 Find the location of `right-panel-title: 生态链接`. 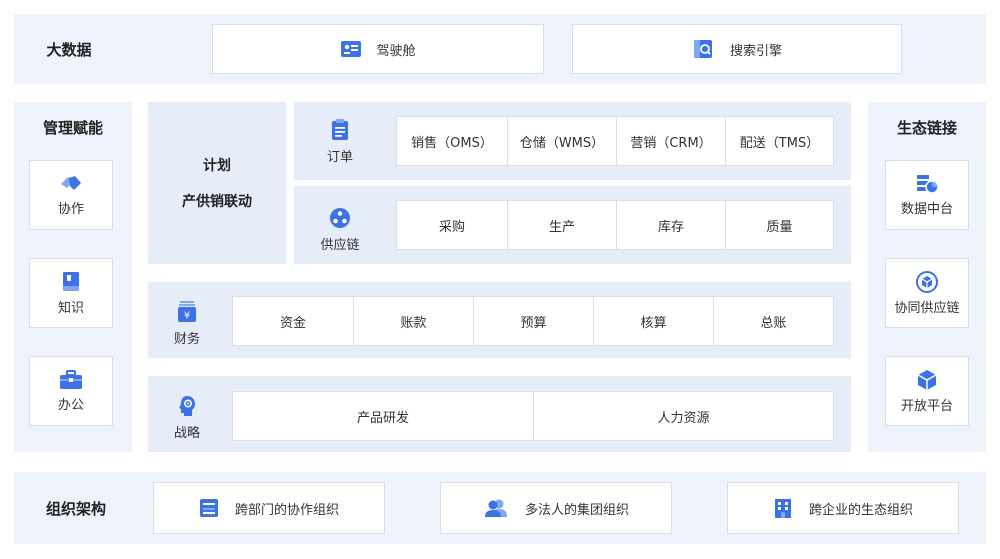

right-panel-title: 生态链接 is located at coordinates (926, 127).